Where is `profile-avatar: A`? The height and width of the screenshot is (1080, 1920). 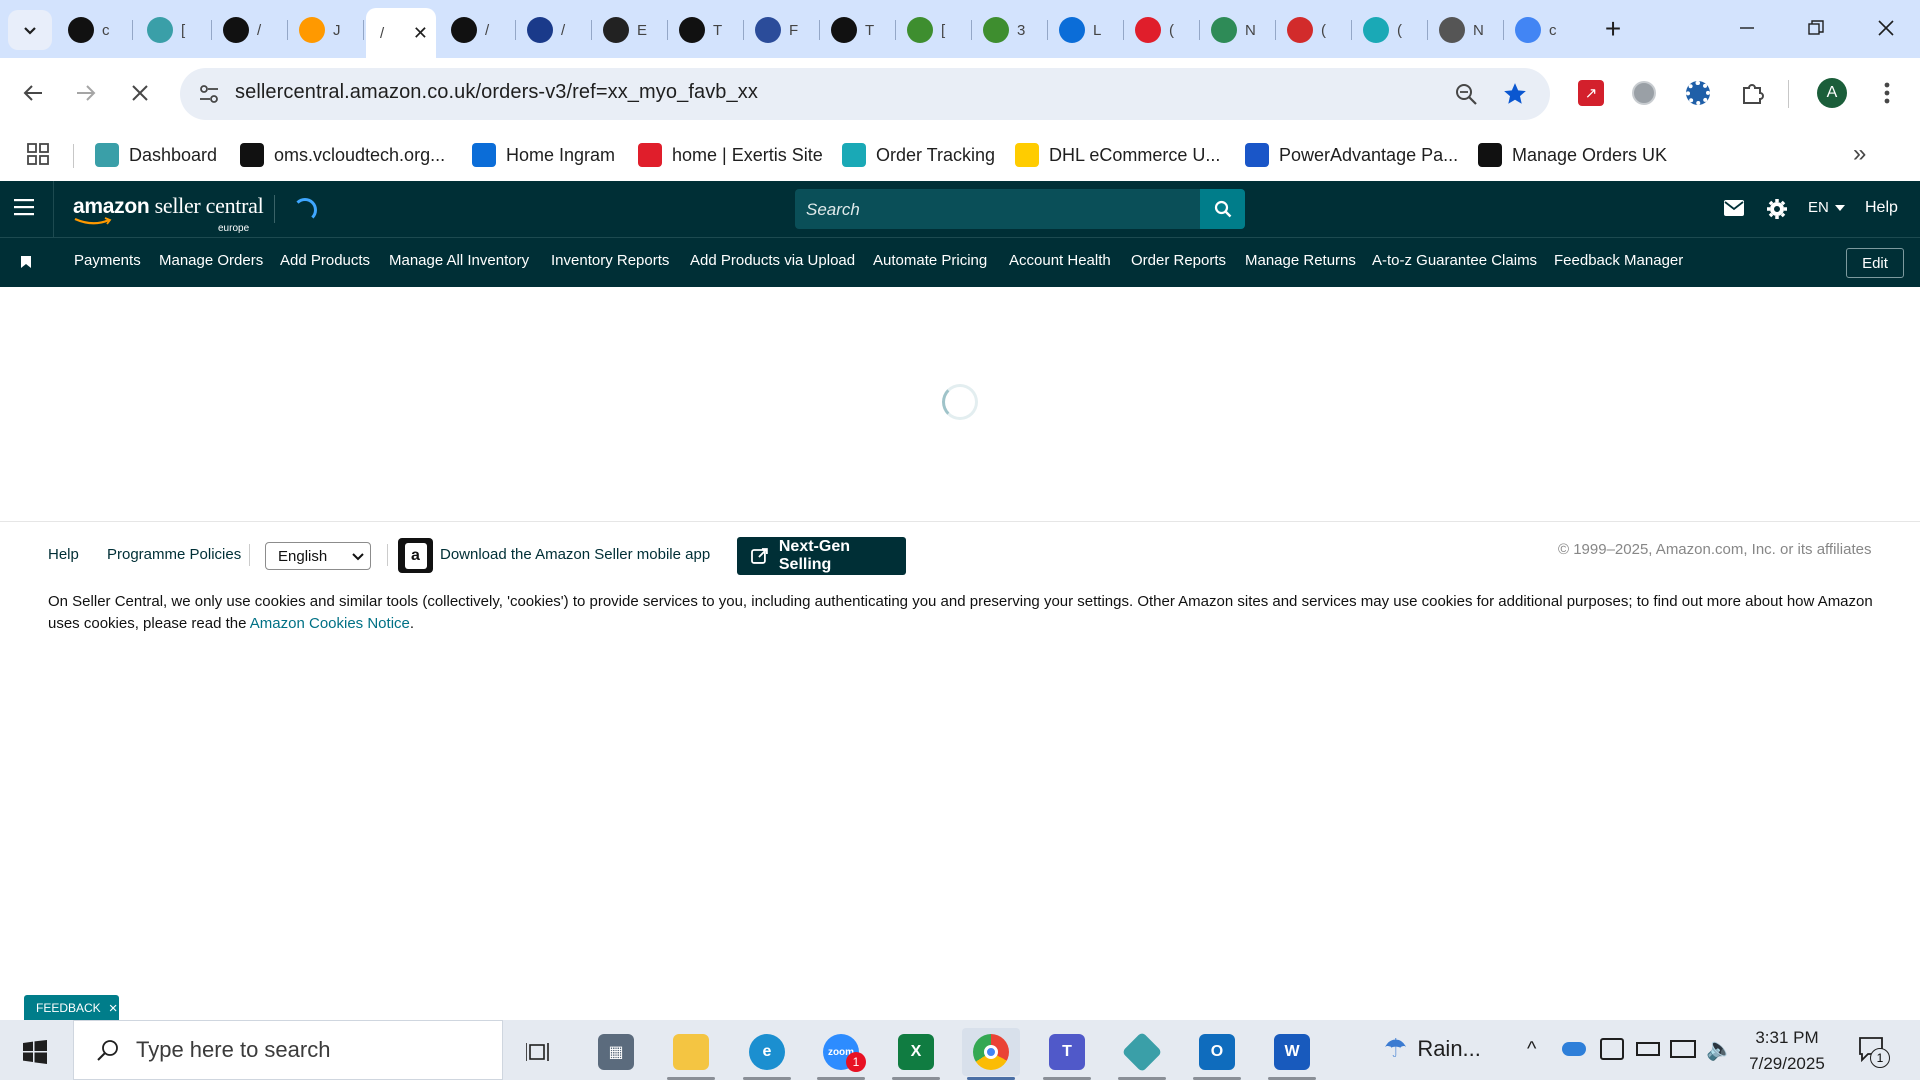 profile-avatar: A is located at coordinates (1832, 93).